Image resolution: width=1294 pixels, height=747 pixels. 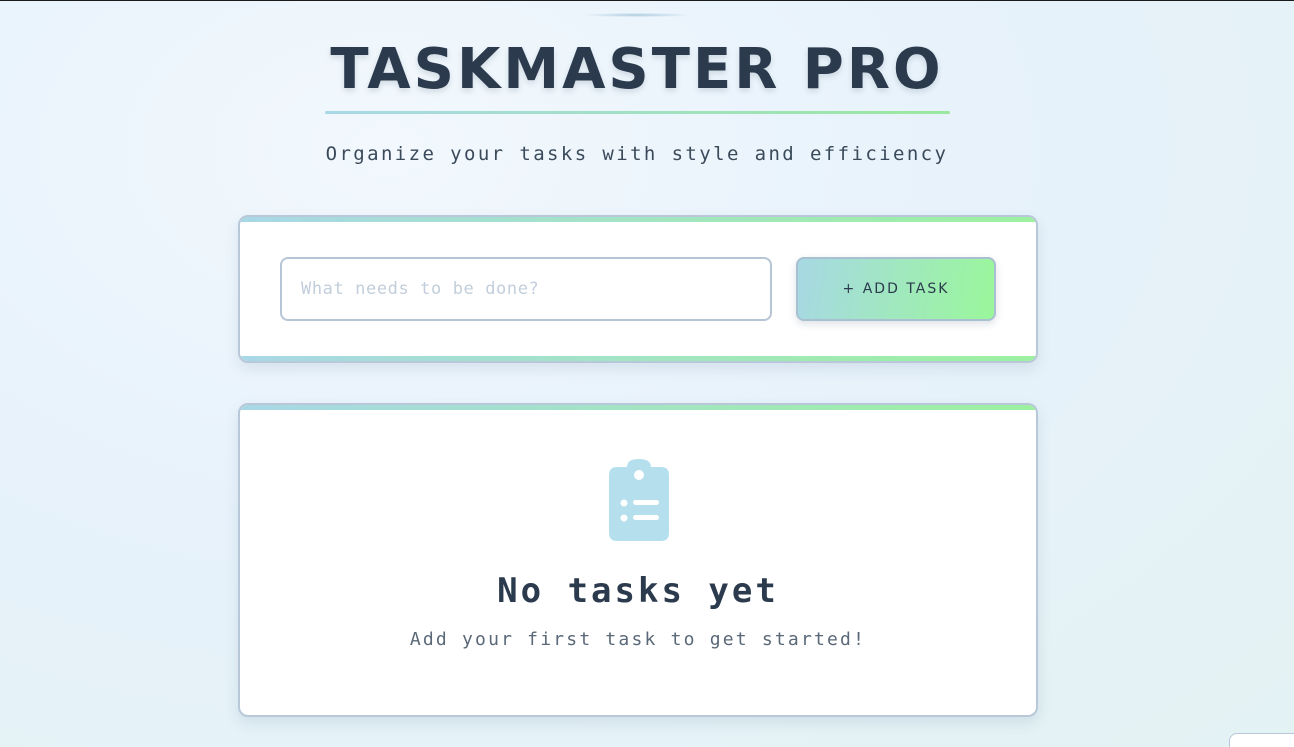 I want to click on window-top-border, so click(x=647, y=0).